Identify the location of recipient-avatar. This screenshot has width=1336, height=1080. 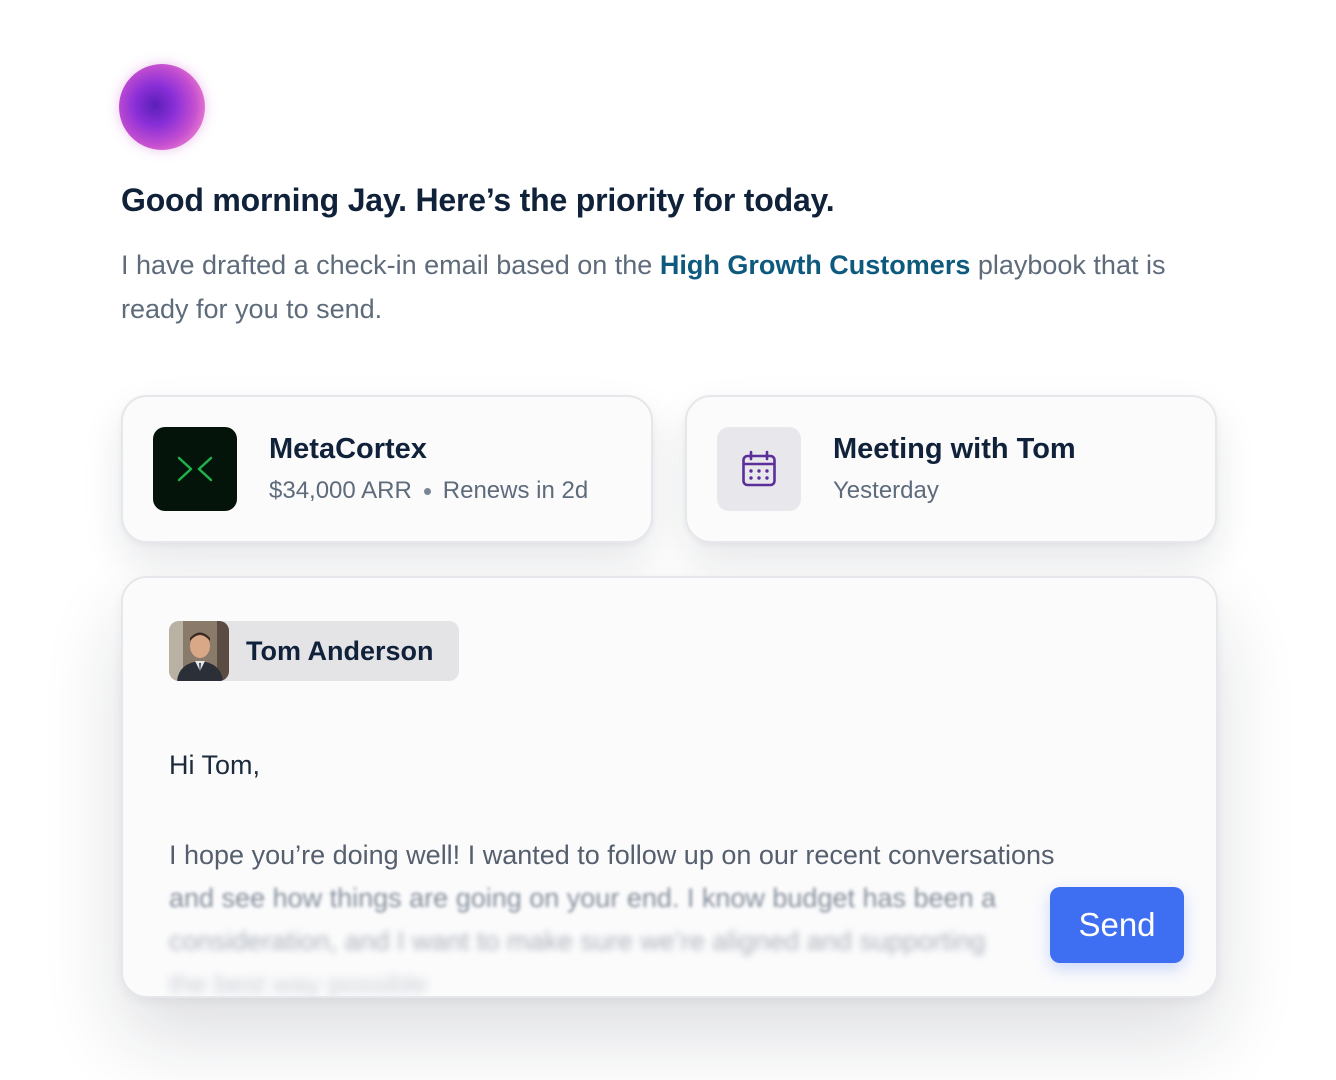
(199, 651).